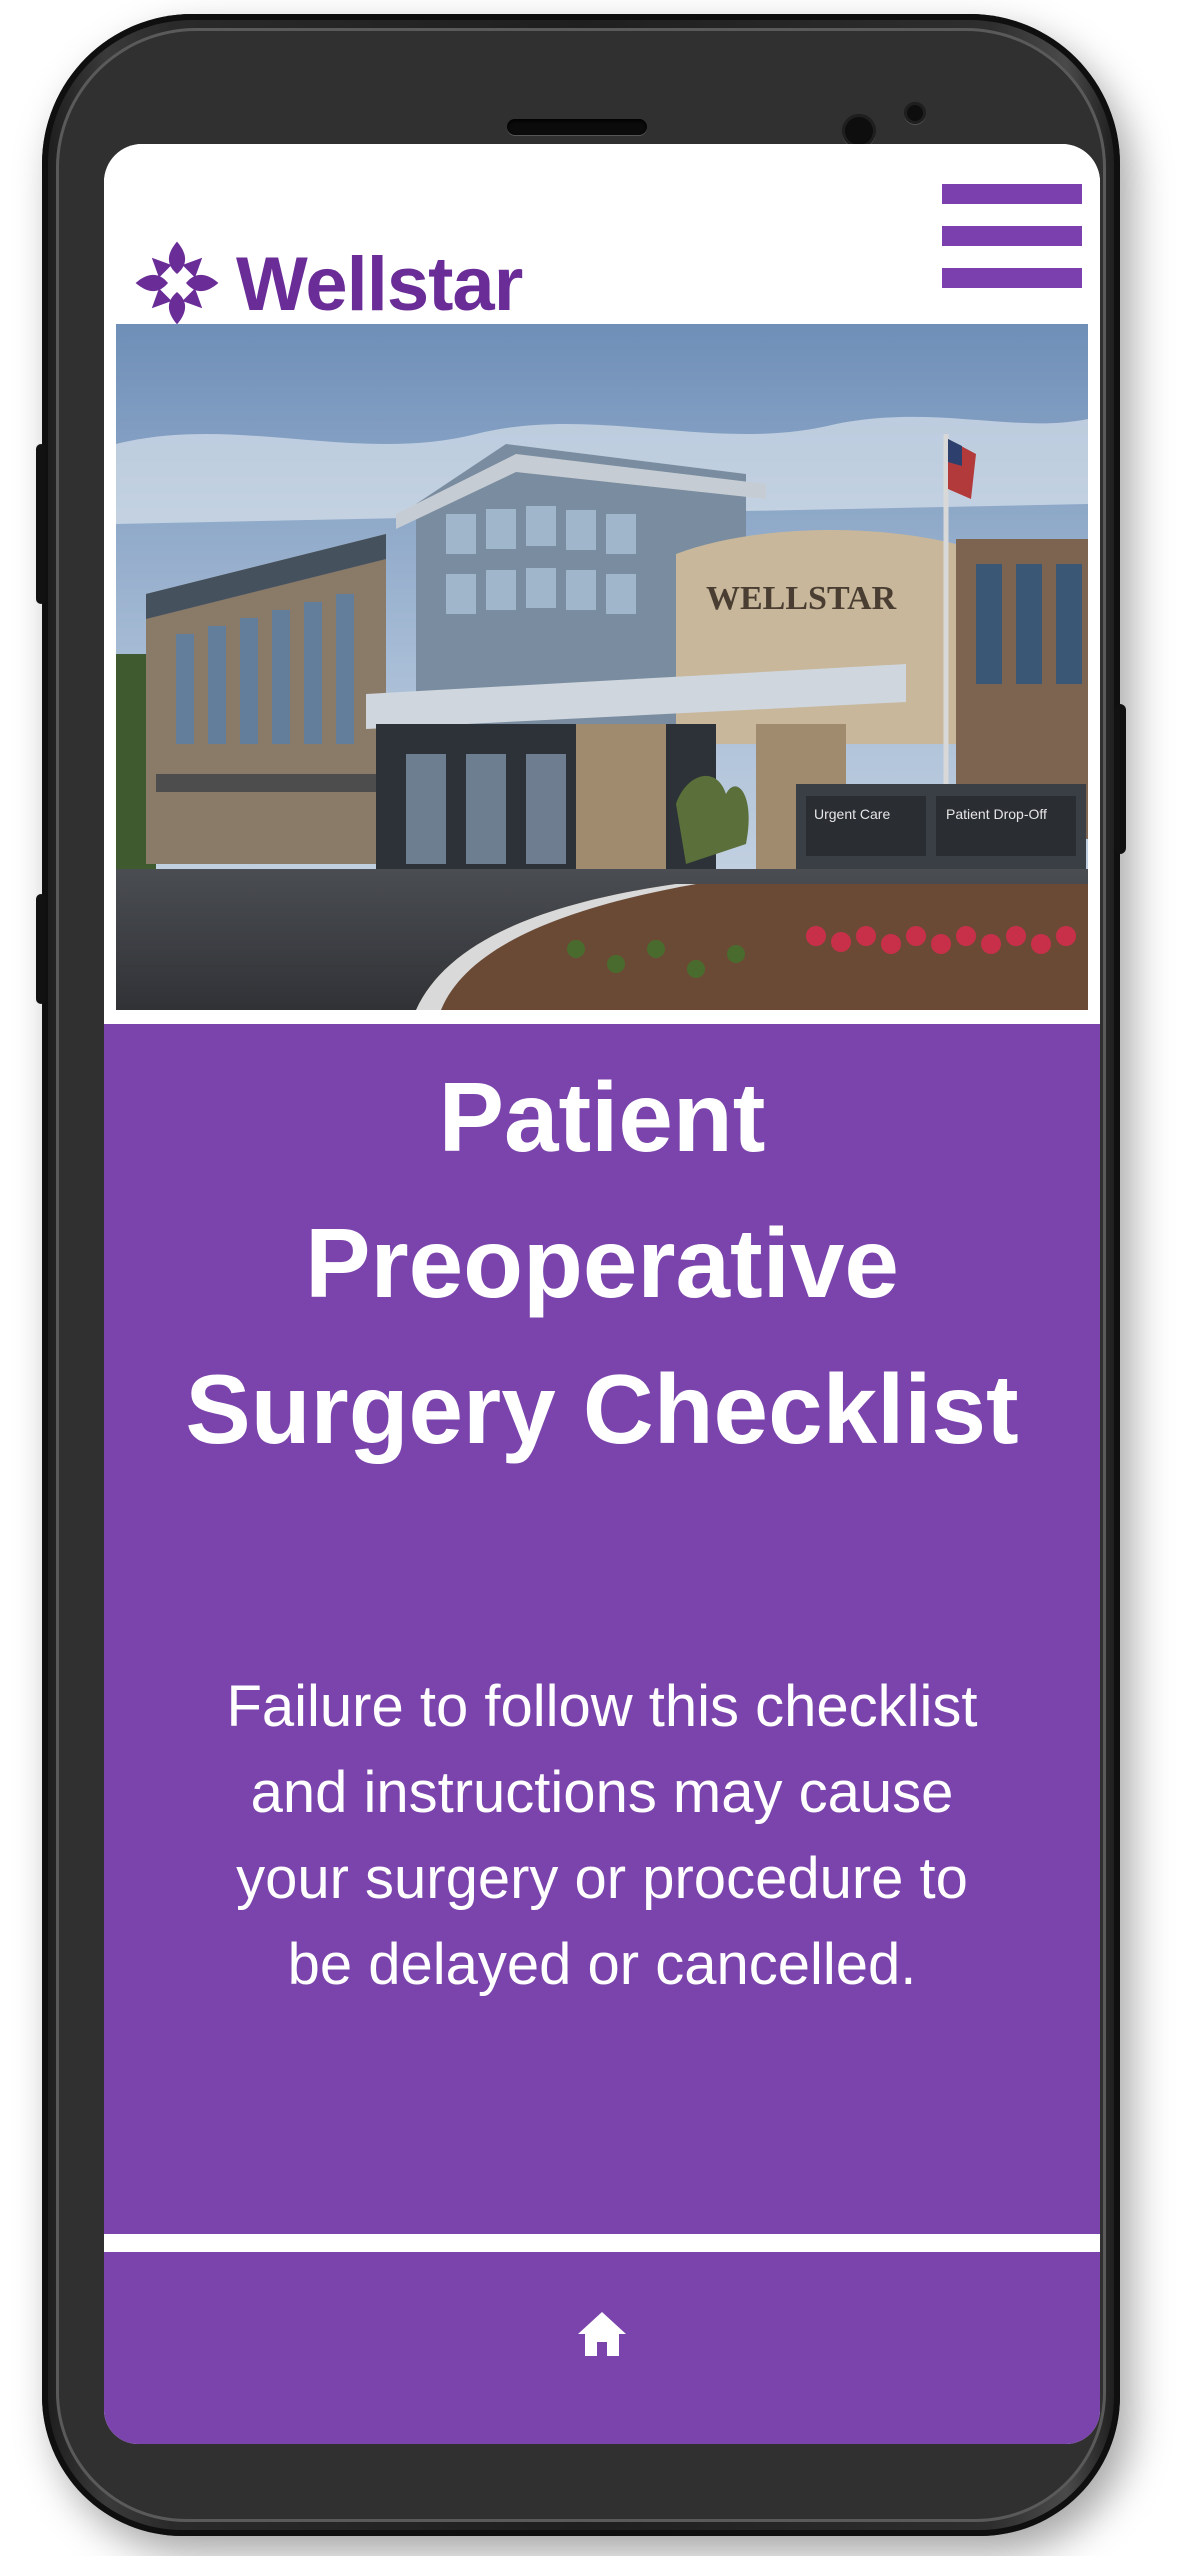 The image size is (1193, 2556). I want to click on power-button, so click(1120, 779).